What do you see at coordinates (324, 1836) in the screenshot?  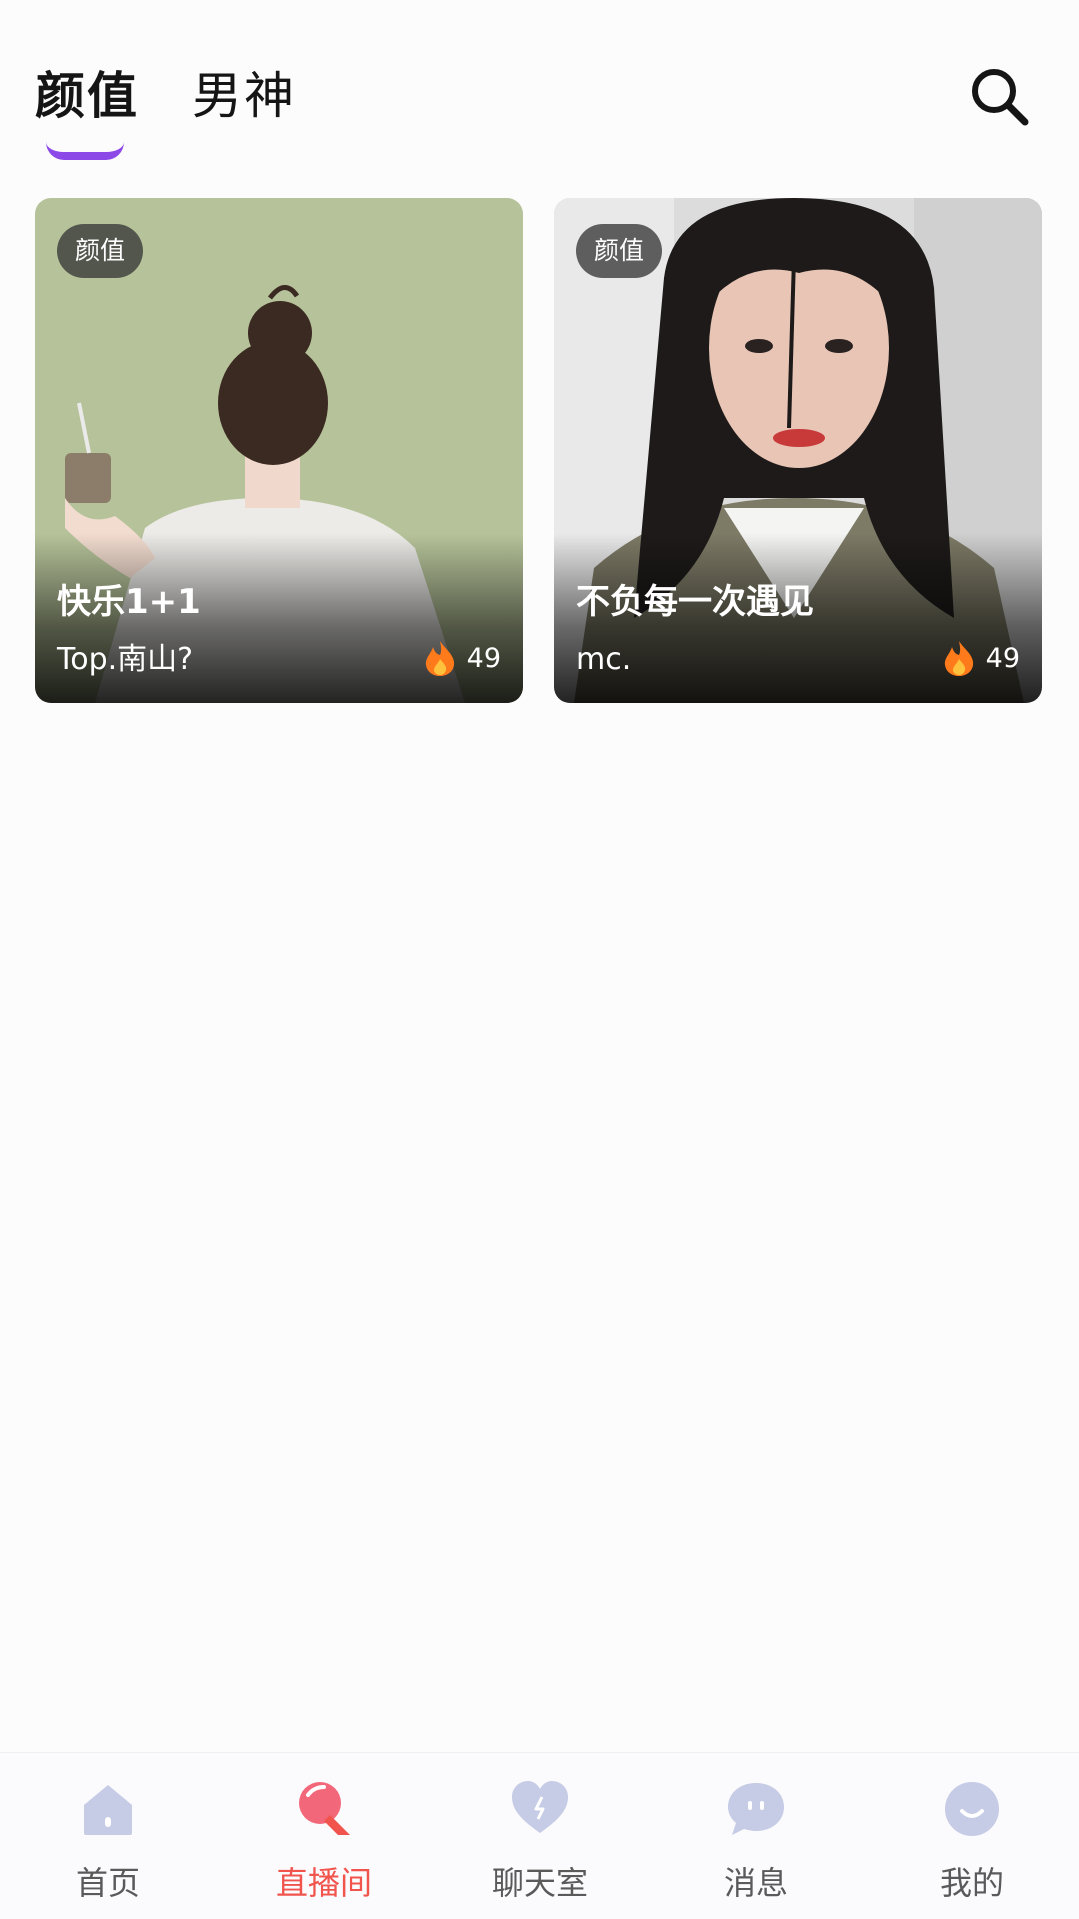 I see `nav-item-live: 直播间` at bounding box center [324, 1836].